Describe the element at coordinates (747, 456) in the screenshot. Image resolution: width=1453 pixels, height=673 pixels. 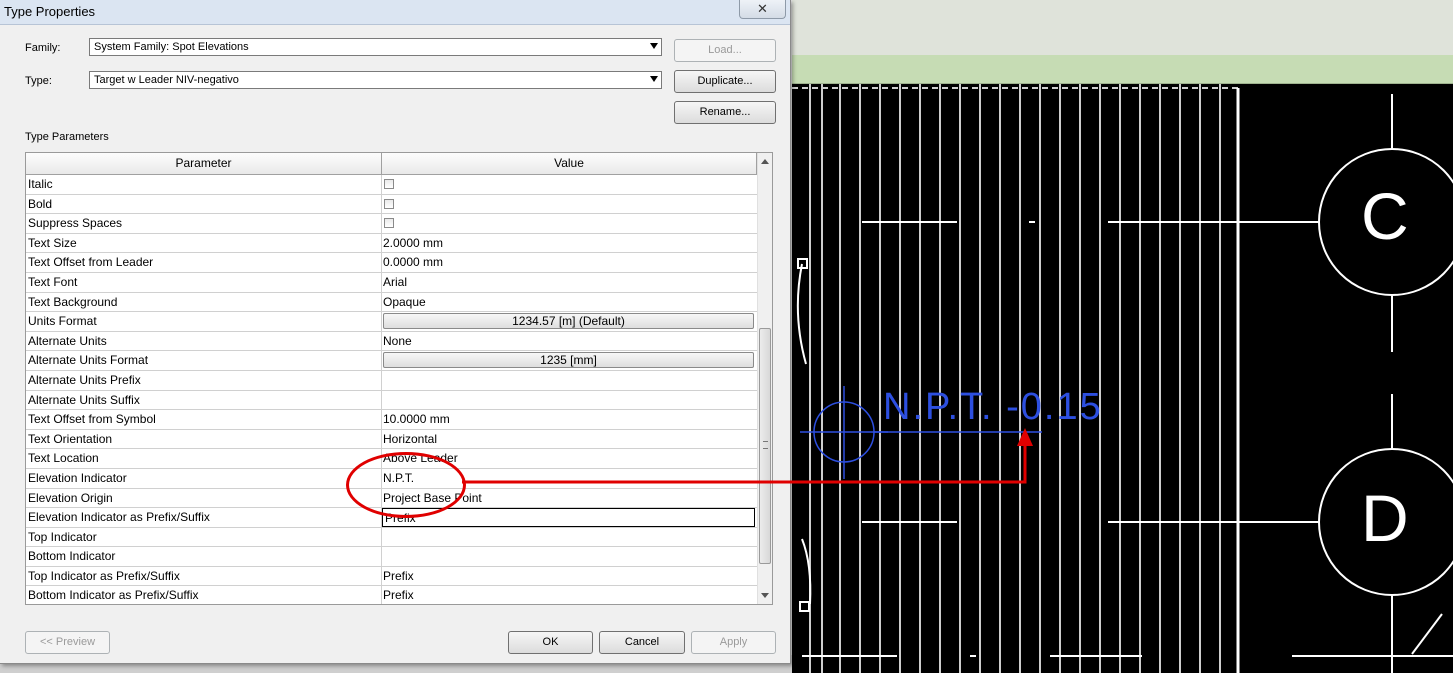
I see `annotation-arrow` at that location.